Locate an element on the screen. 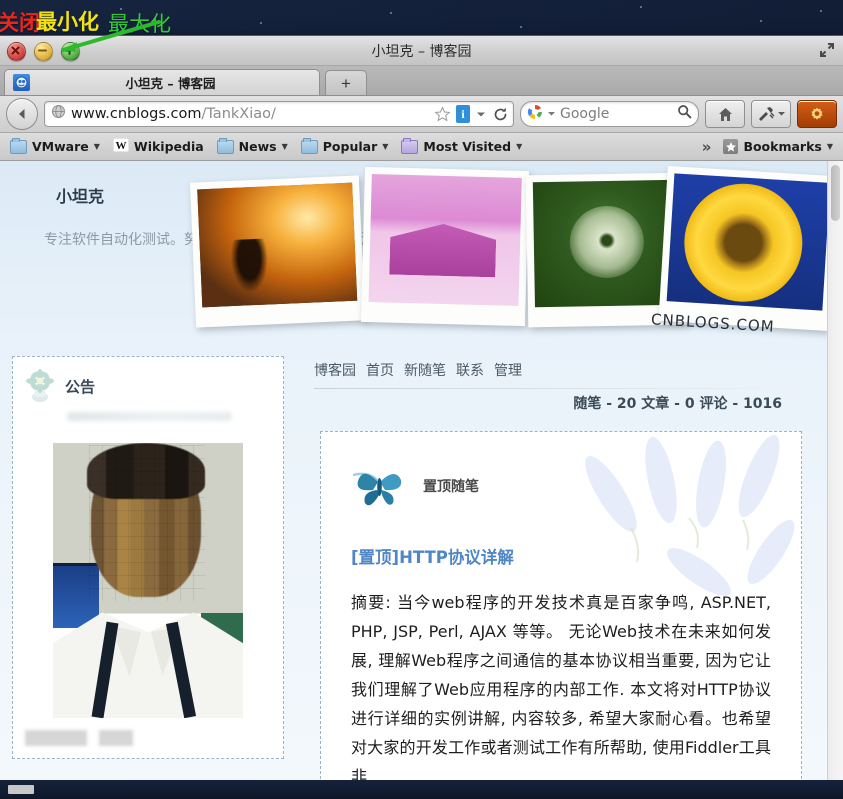 This screenshot has width=843, height=799. bookmark-wikipedia: W Wikipedia is located at coordinates (158, 146).